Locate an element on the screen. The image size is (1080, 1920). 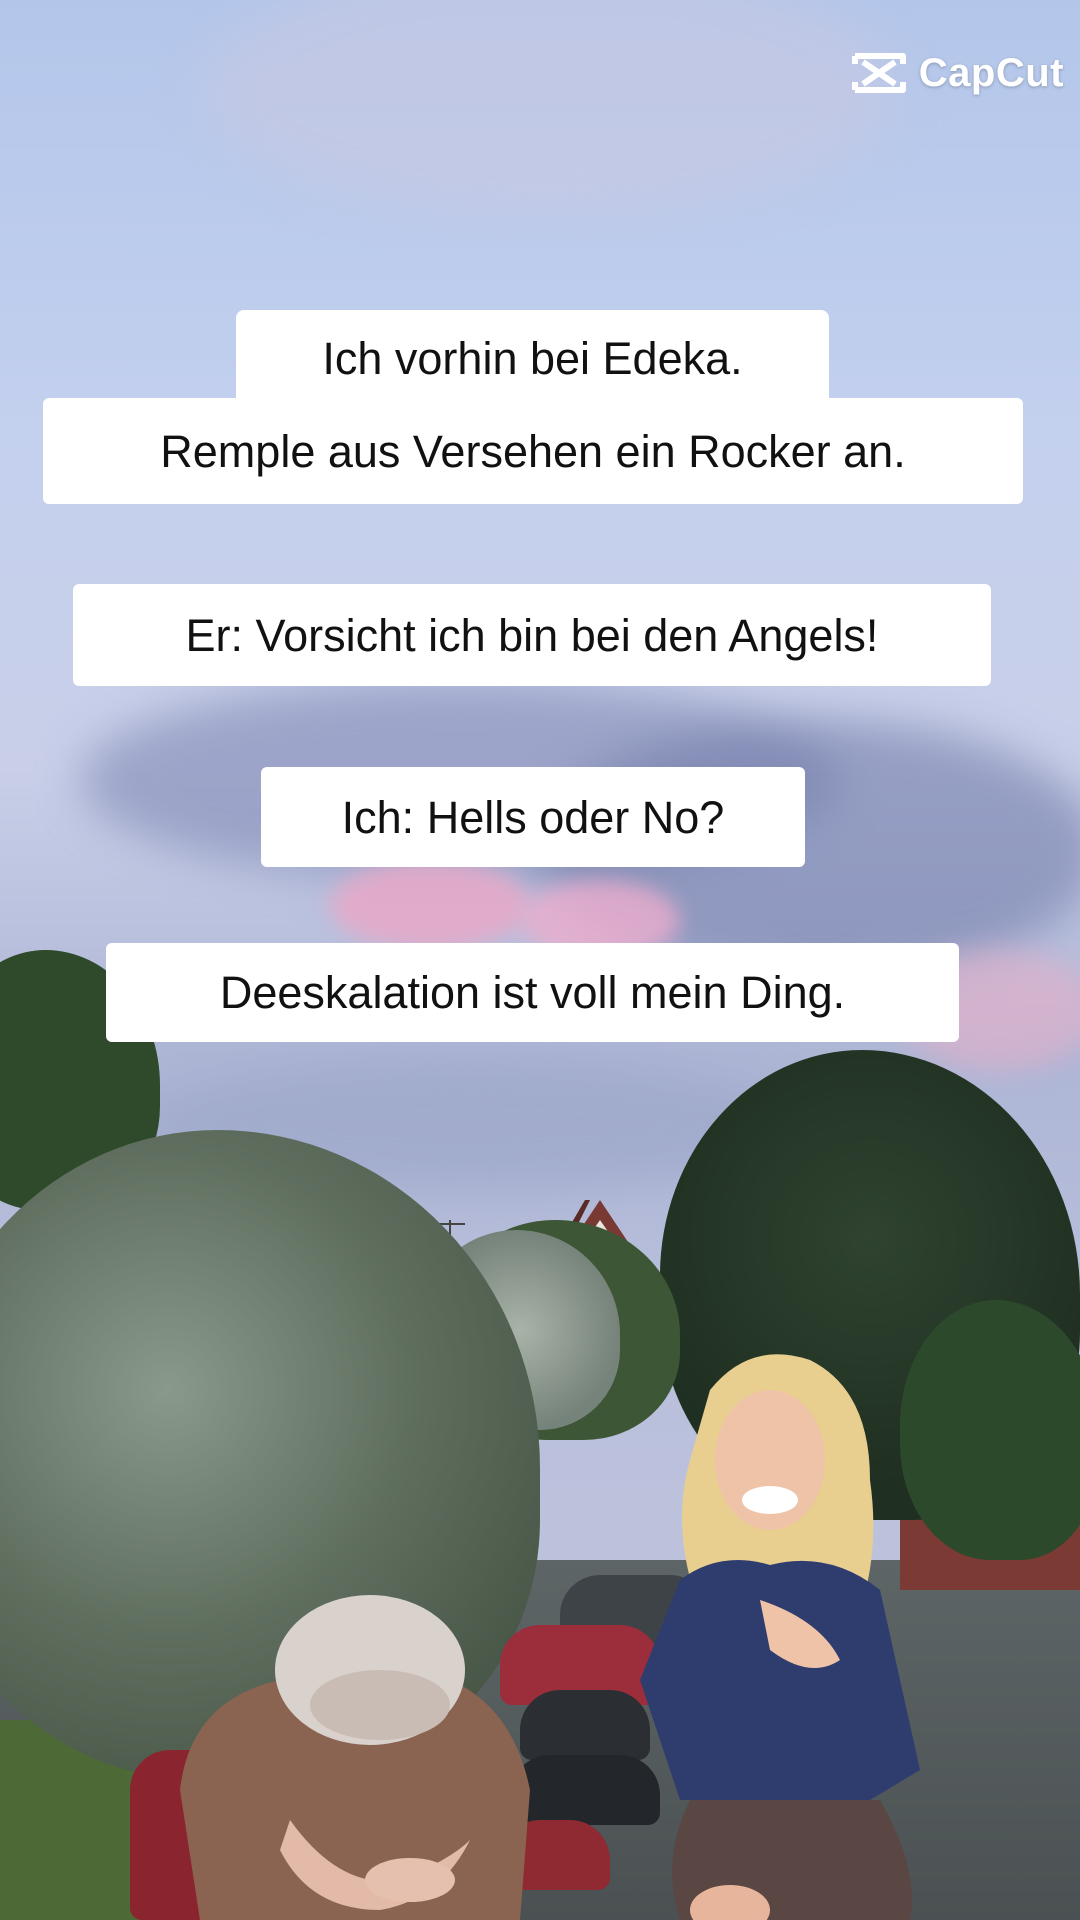
laughing-man is located at coordinates (355, 1757).